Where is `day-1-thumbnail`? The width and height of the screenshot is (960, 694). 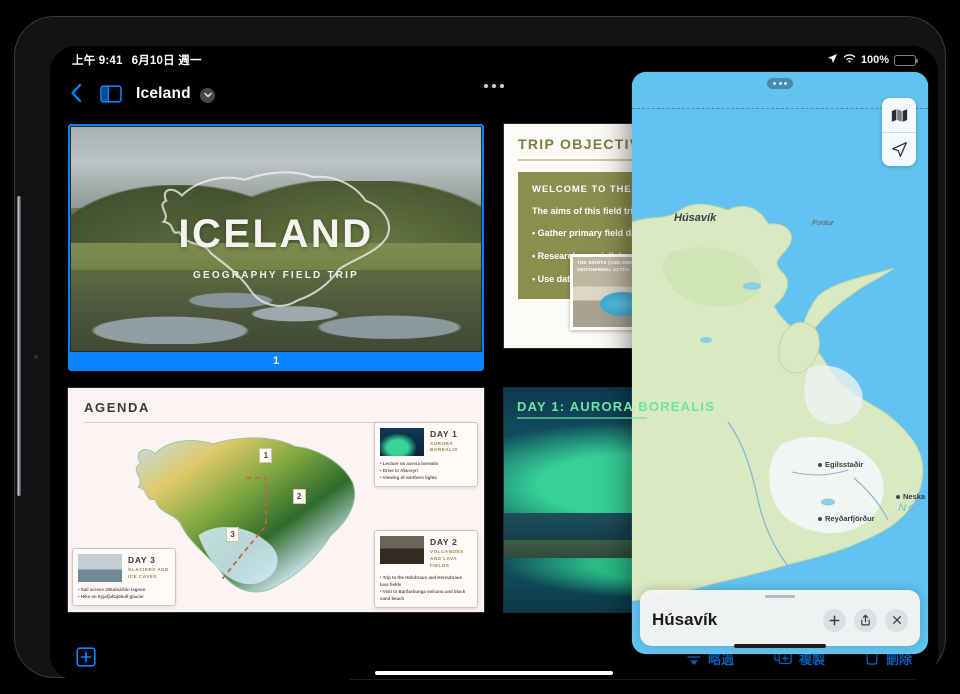
day-1-thumbnail is located at coordinates (402, 441).